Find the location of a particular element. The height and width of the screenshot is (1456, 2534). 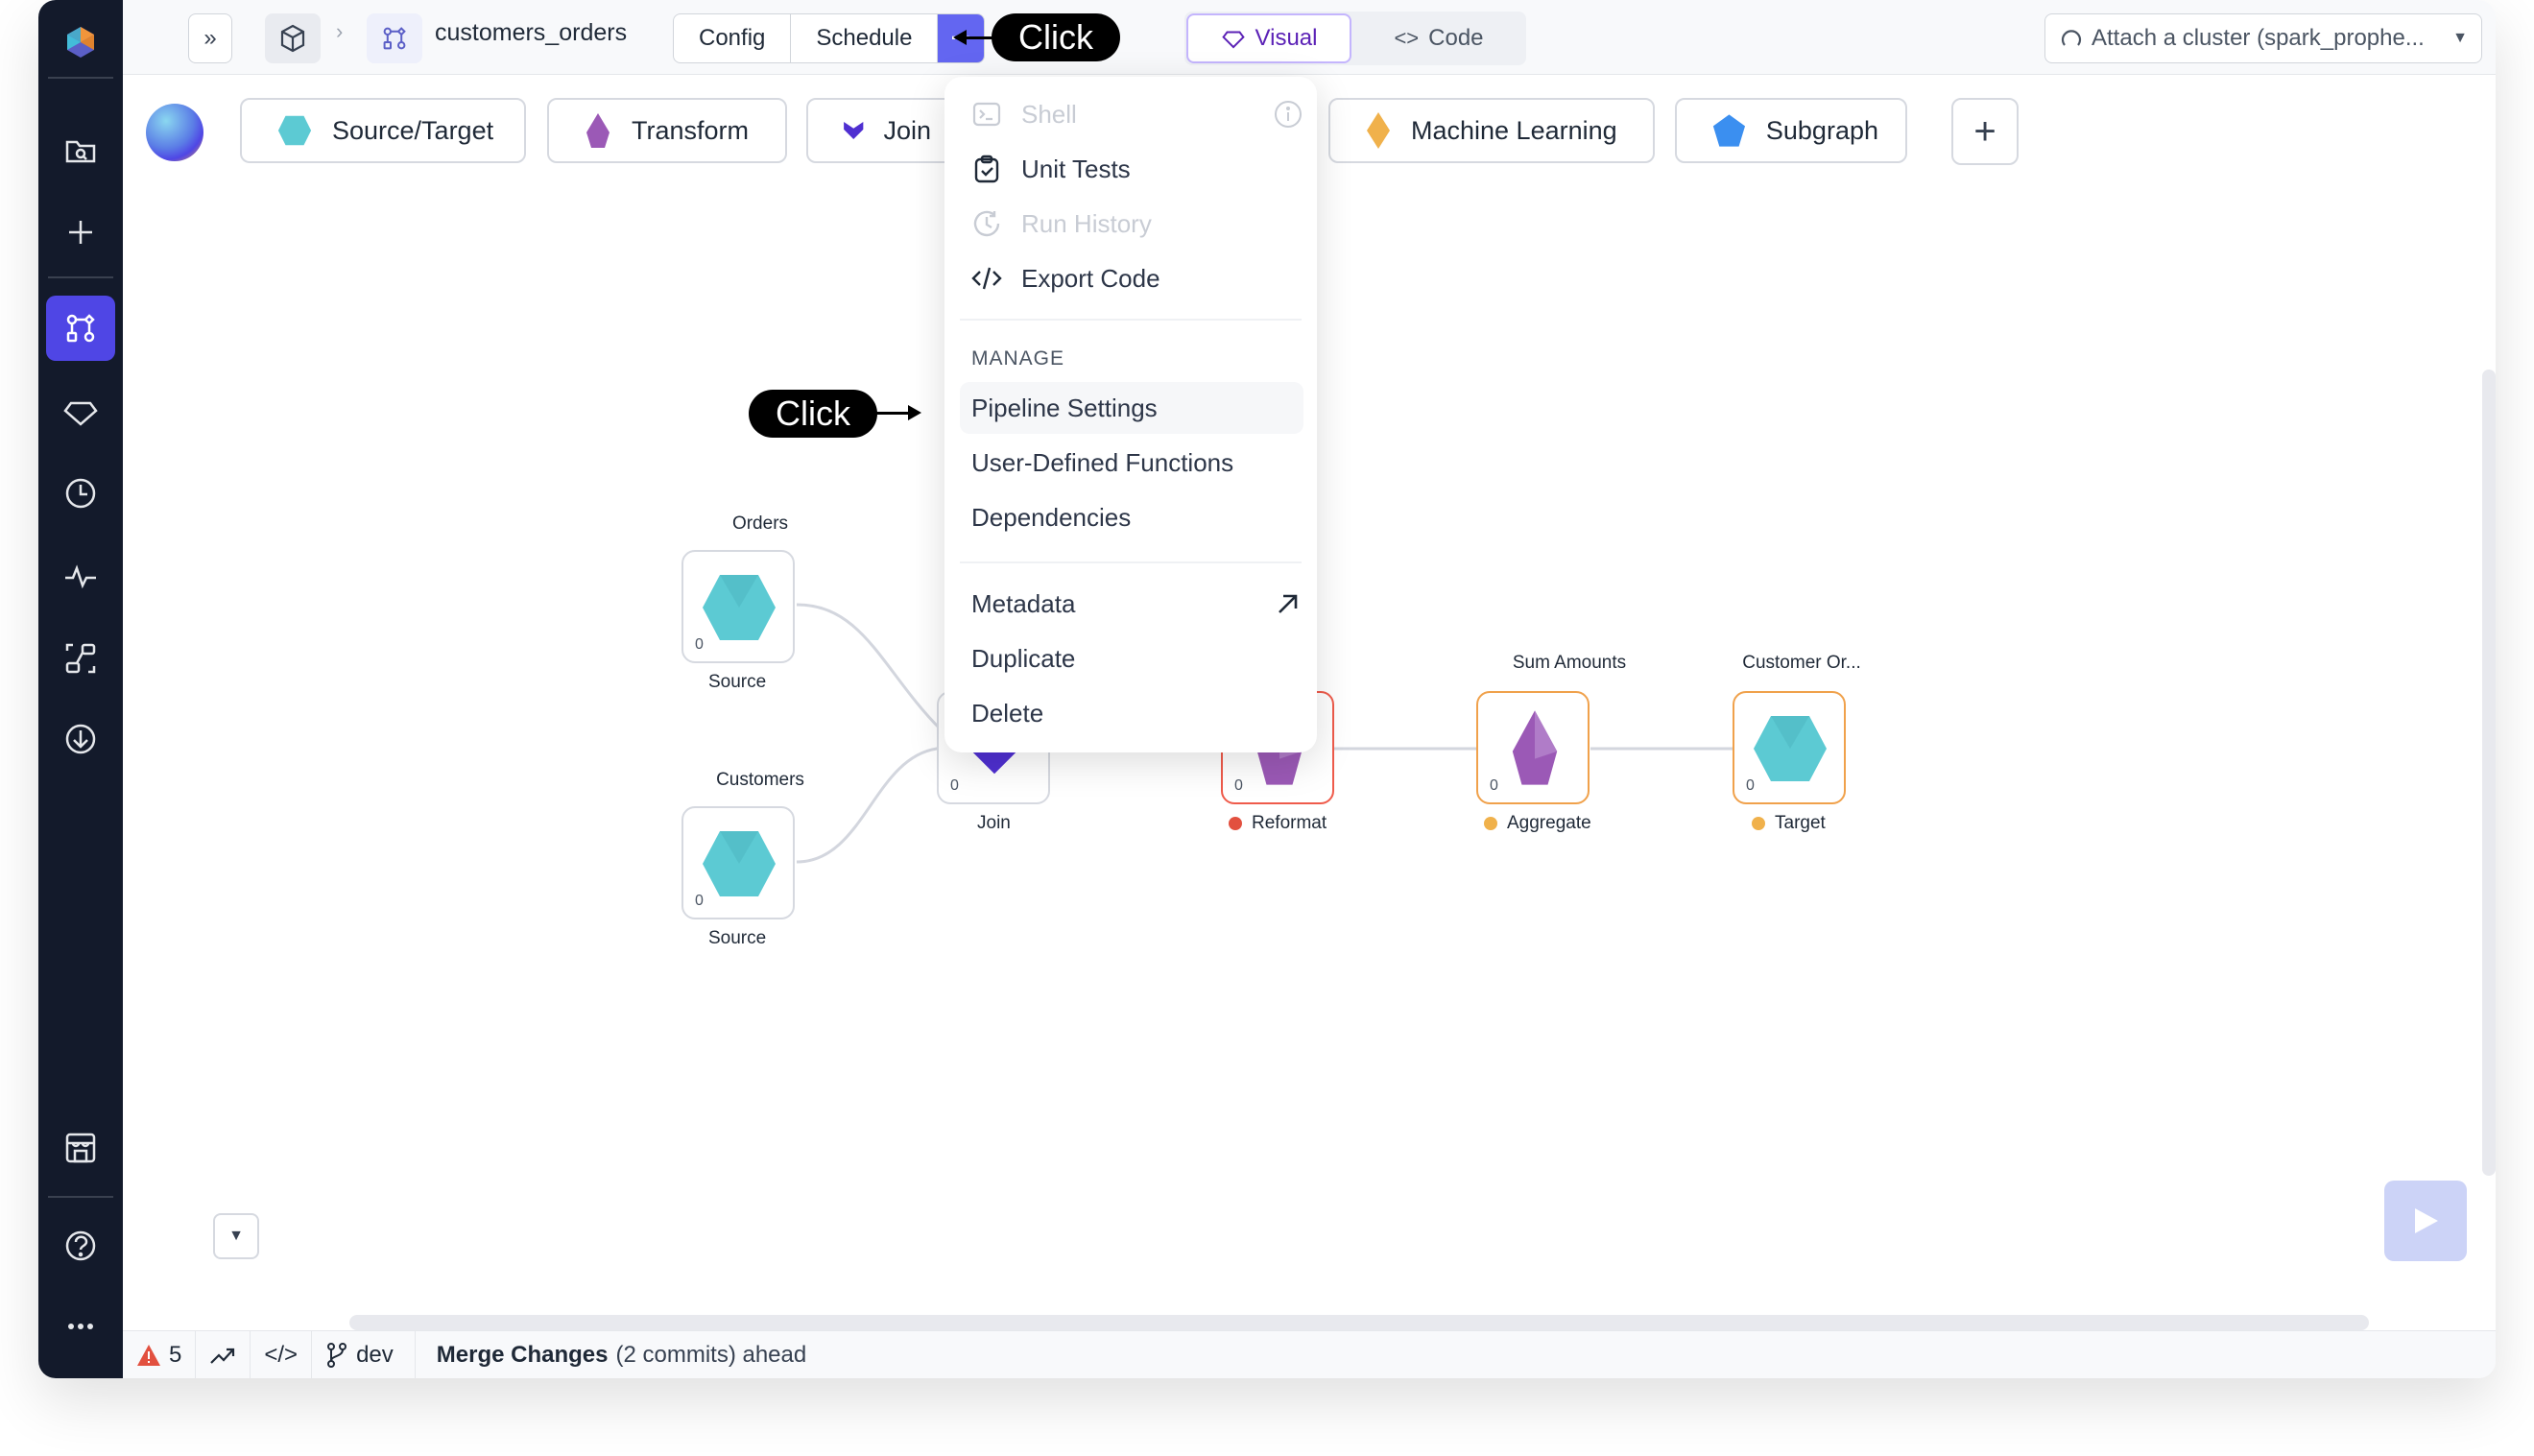

menu-item-dependencies: Dependencies is located at coordinates (1137, 517).